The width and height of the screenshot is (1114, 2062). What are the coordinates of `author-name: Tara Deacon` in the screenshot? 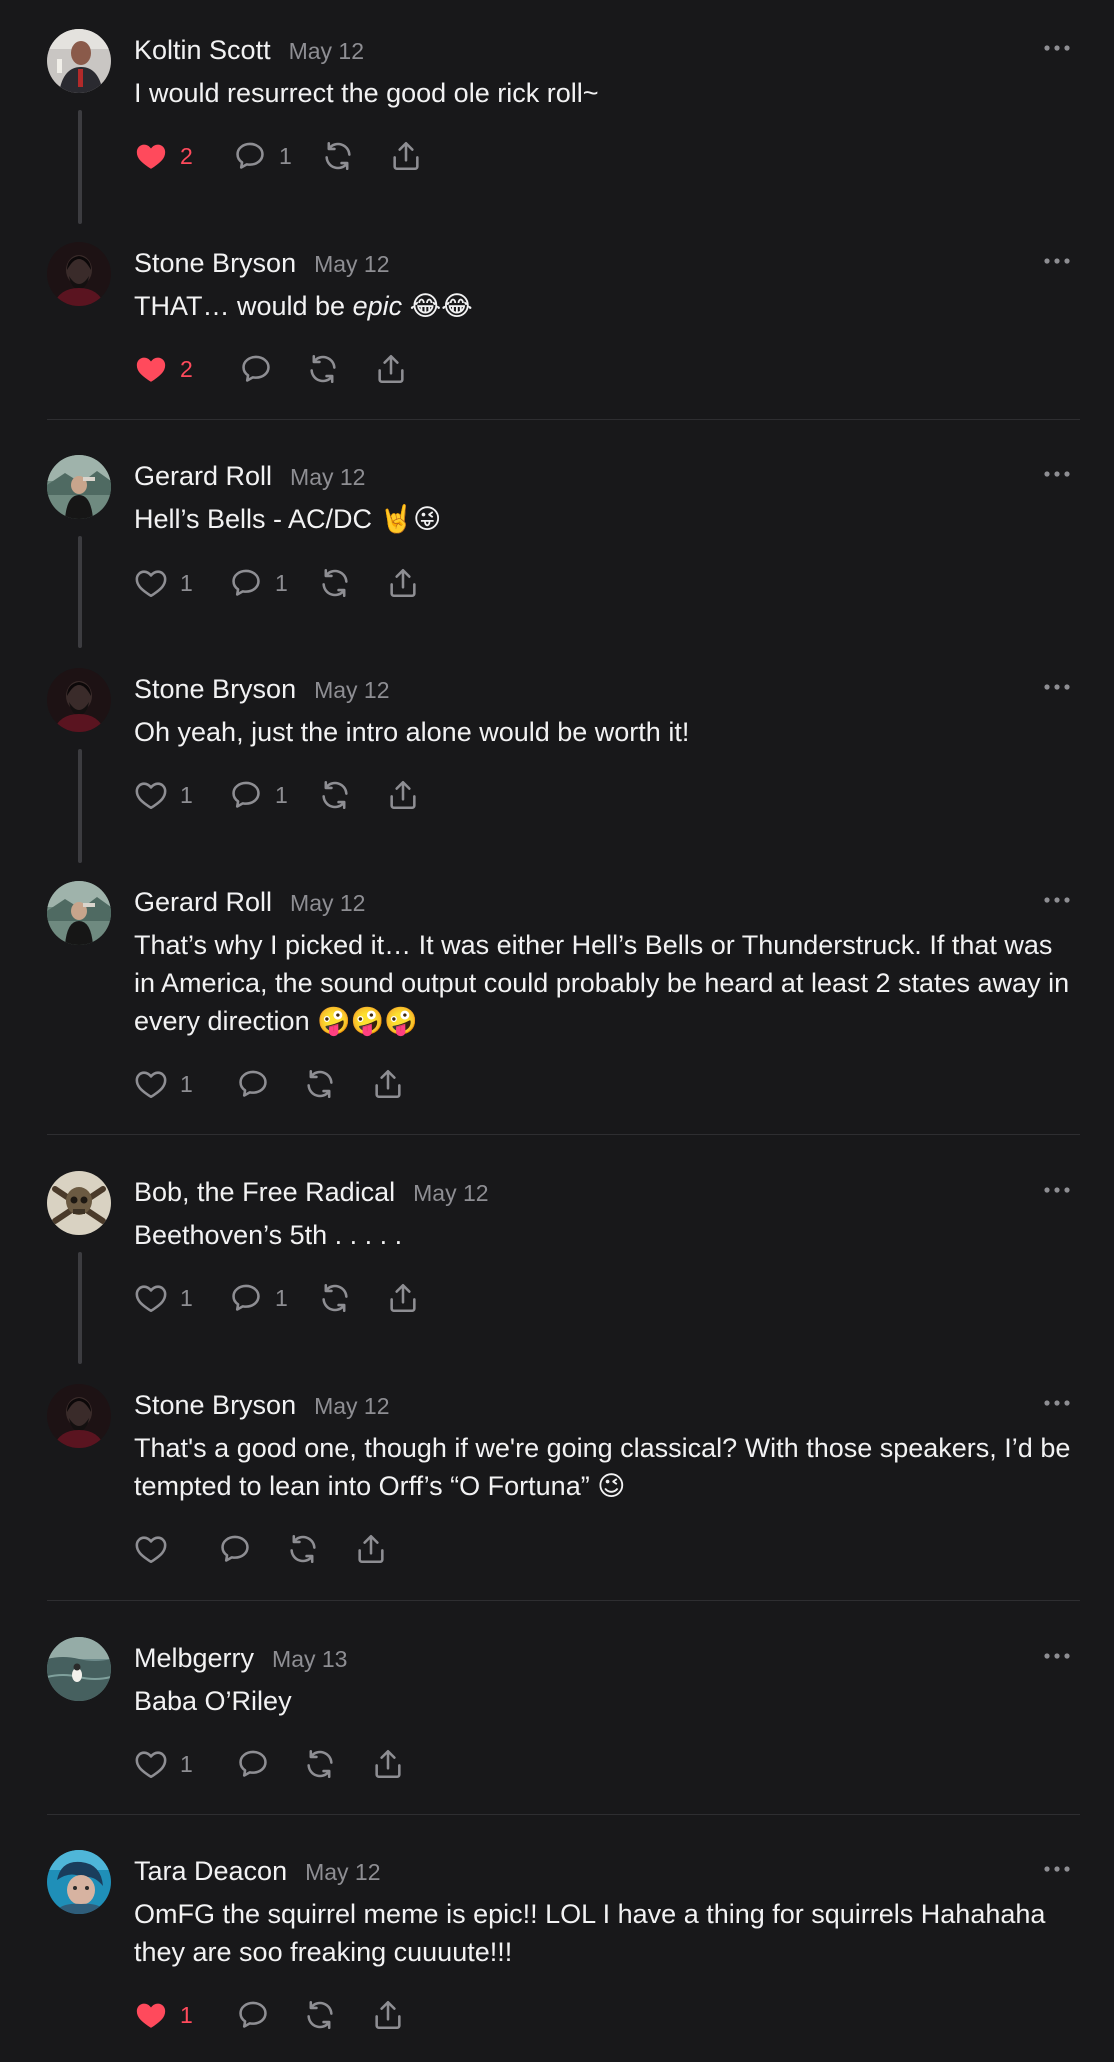 It's located at (210, 1871).